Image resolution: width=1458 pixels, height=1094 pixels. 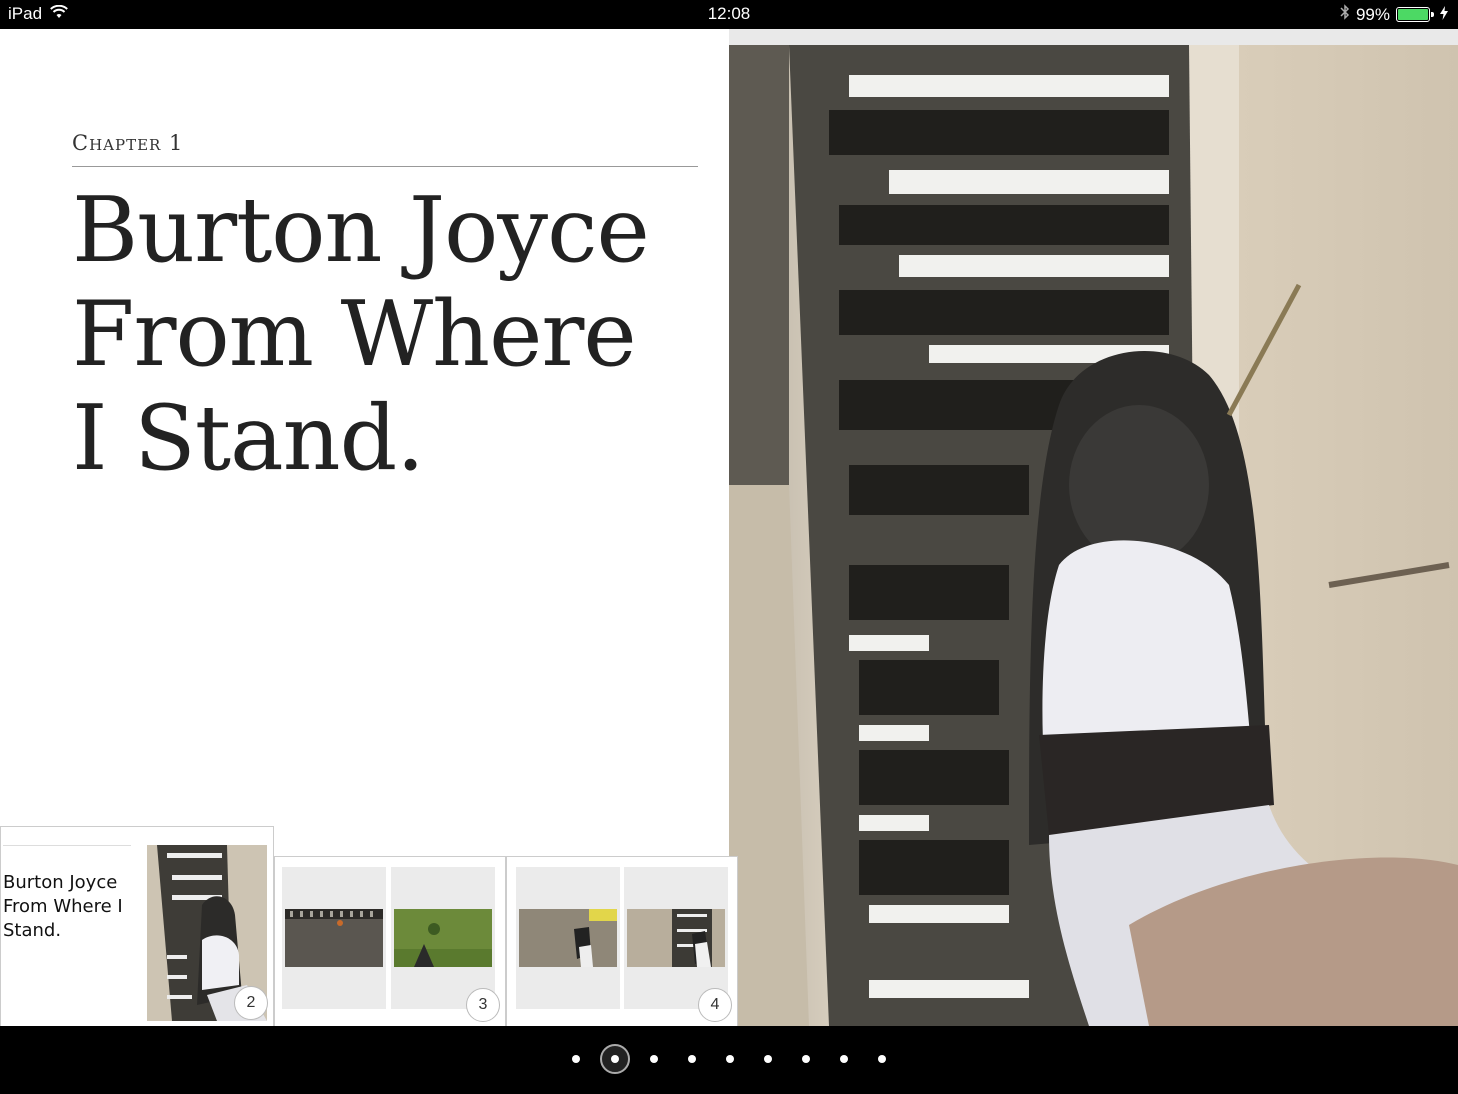 What do you see at coordinates (622, 941) in the screenshot?
I see `thumbnail-group-4: 4` at bounding box center [622, 941].